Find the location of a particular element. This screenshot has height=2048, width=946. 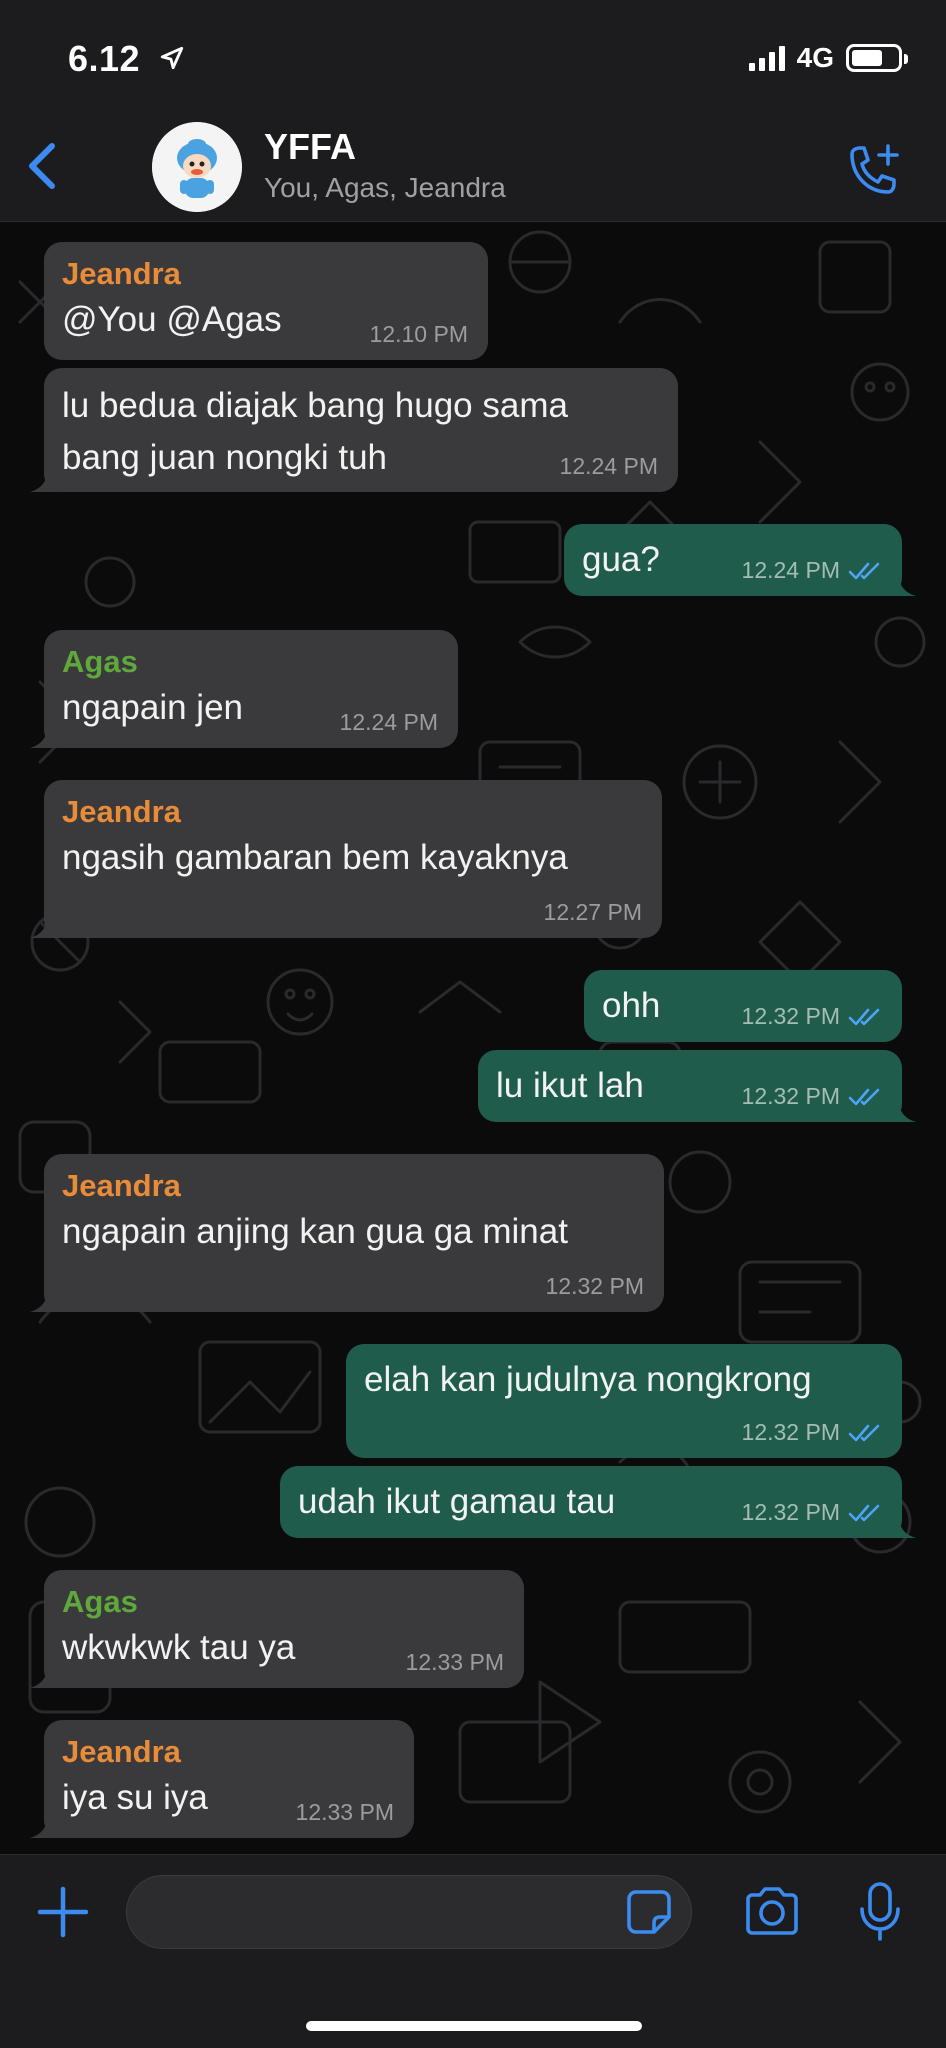

status-time: 6.12 is located at coordinates (126, 59).